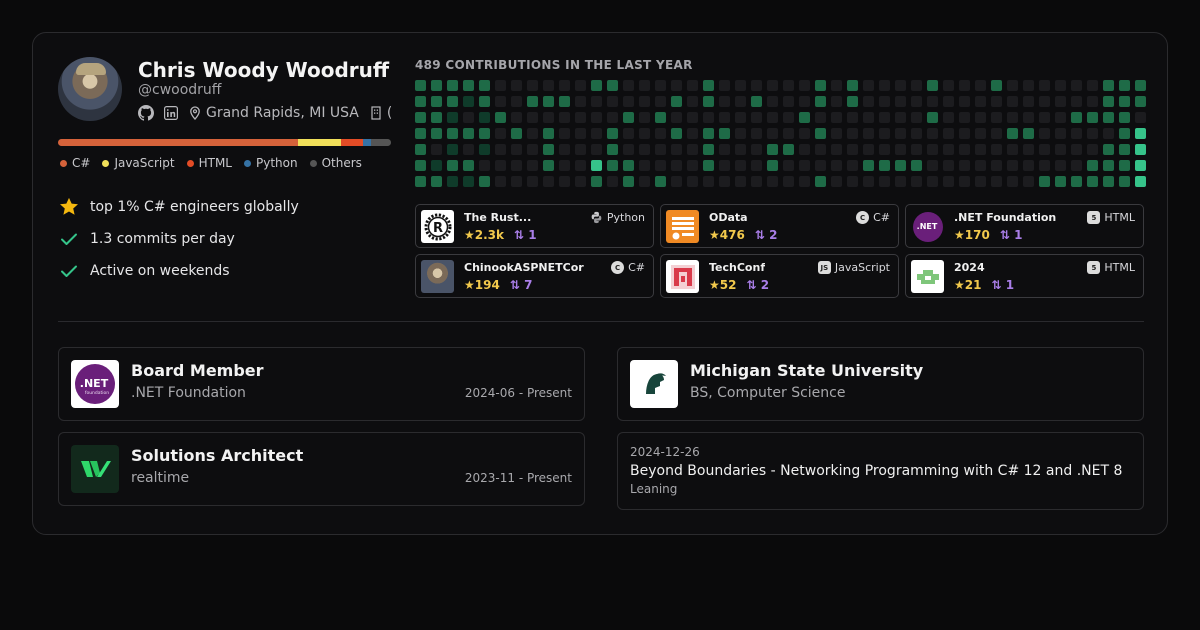 The width and height of the screenshot is (1200, 630). What do you see at coordinates (528, 285) in the screenshot?
I see `pr-value: 7` at bounding box center [528, 285].